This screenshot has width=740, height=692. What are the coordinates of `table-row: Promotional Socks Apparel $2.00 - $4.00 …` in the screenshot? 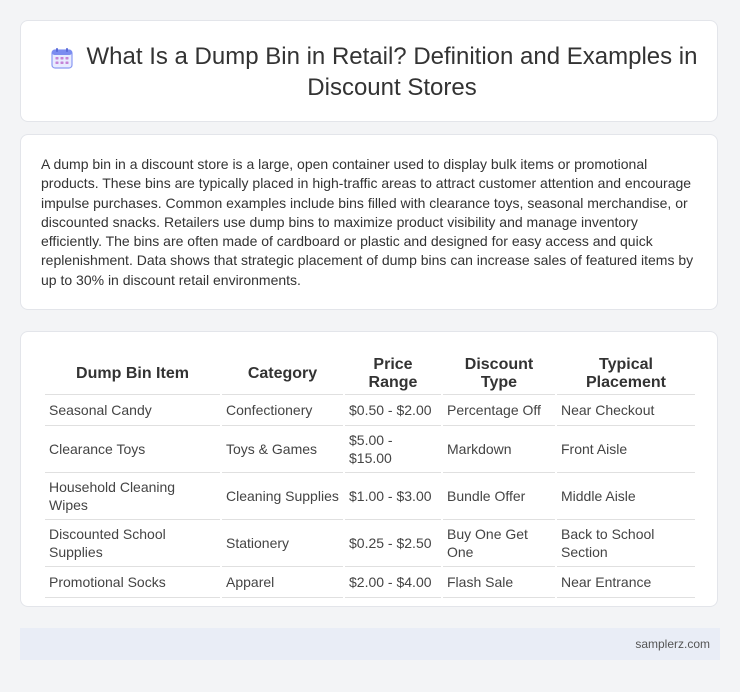 It's located at (370, 582).